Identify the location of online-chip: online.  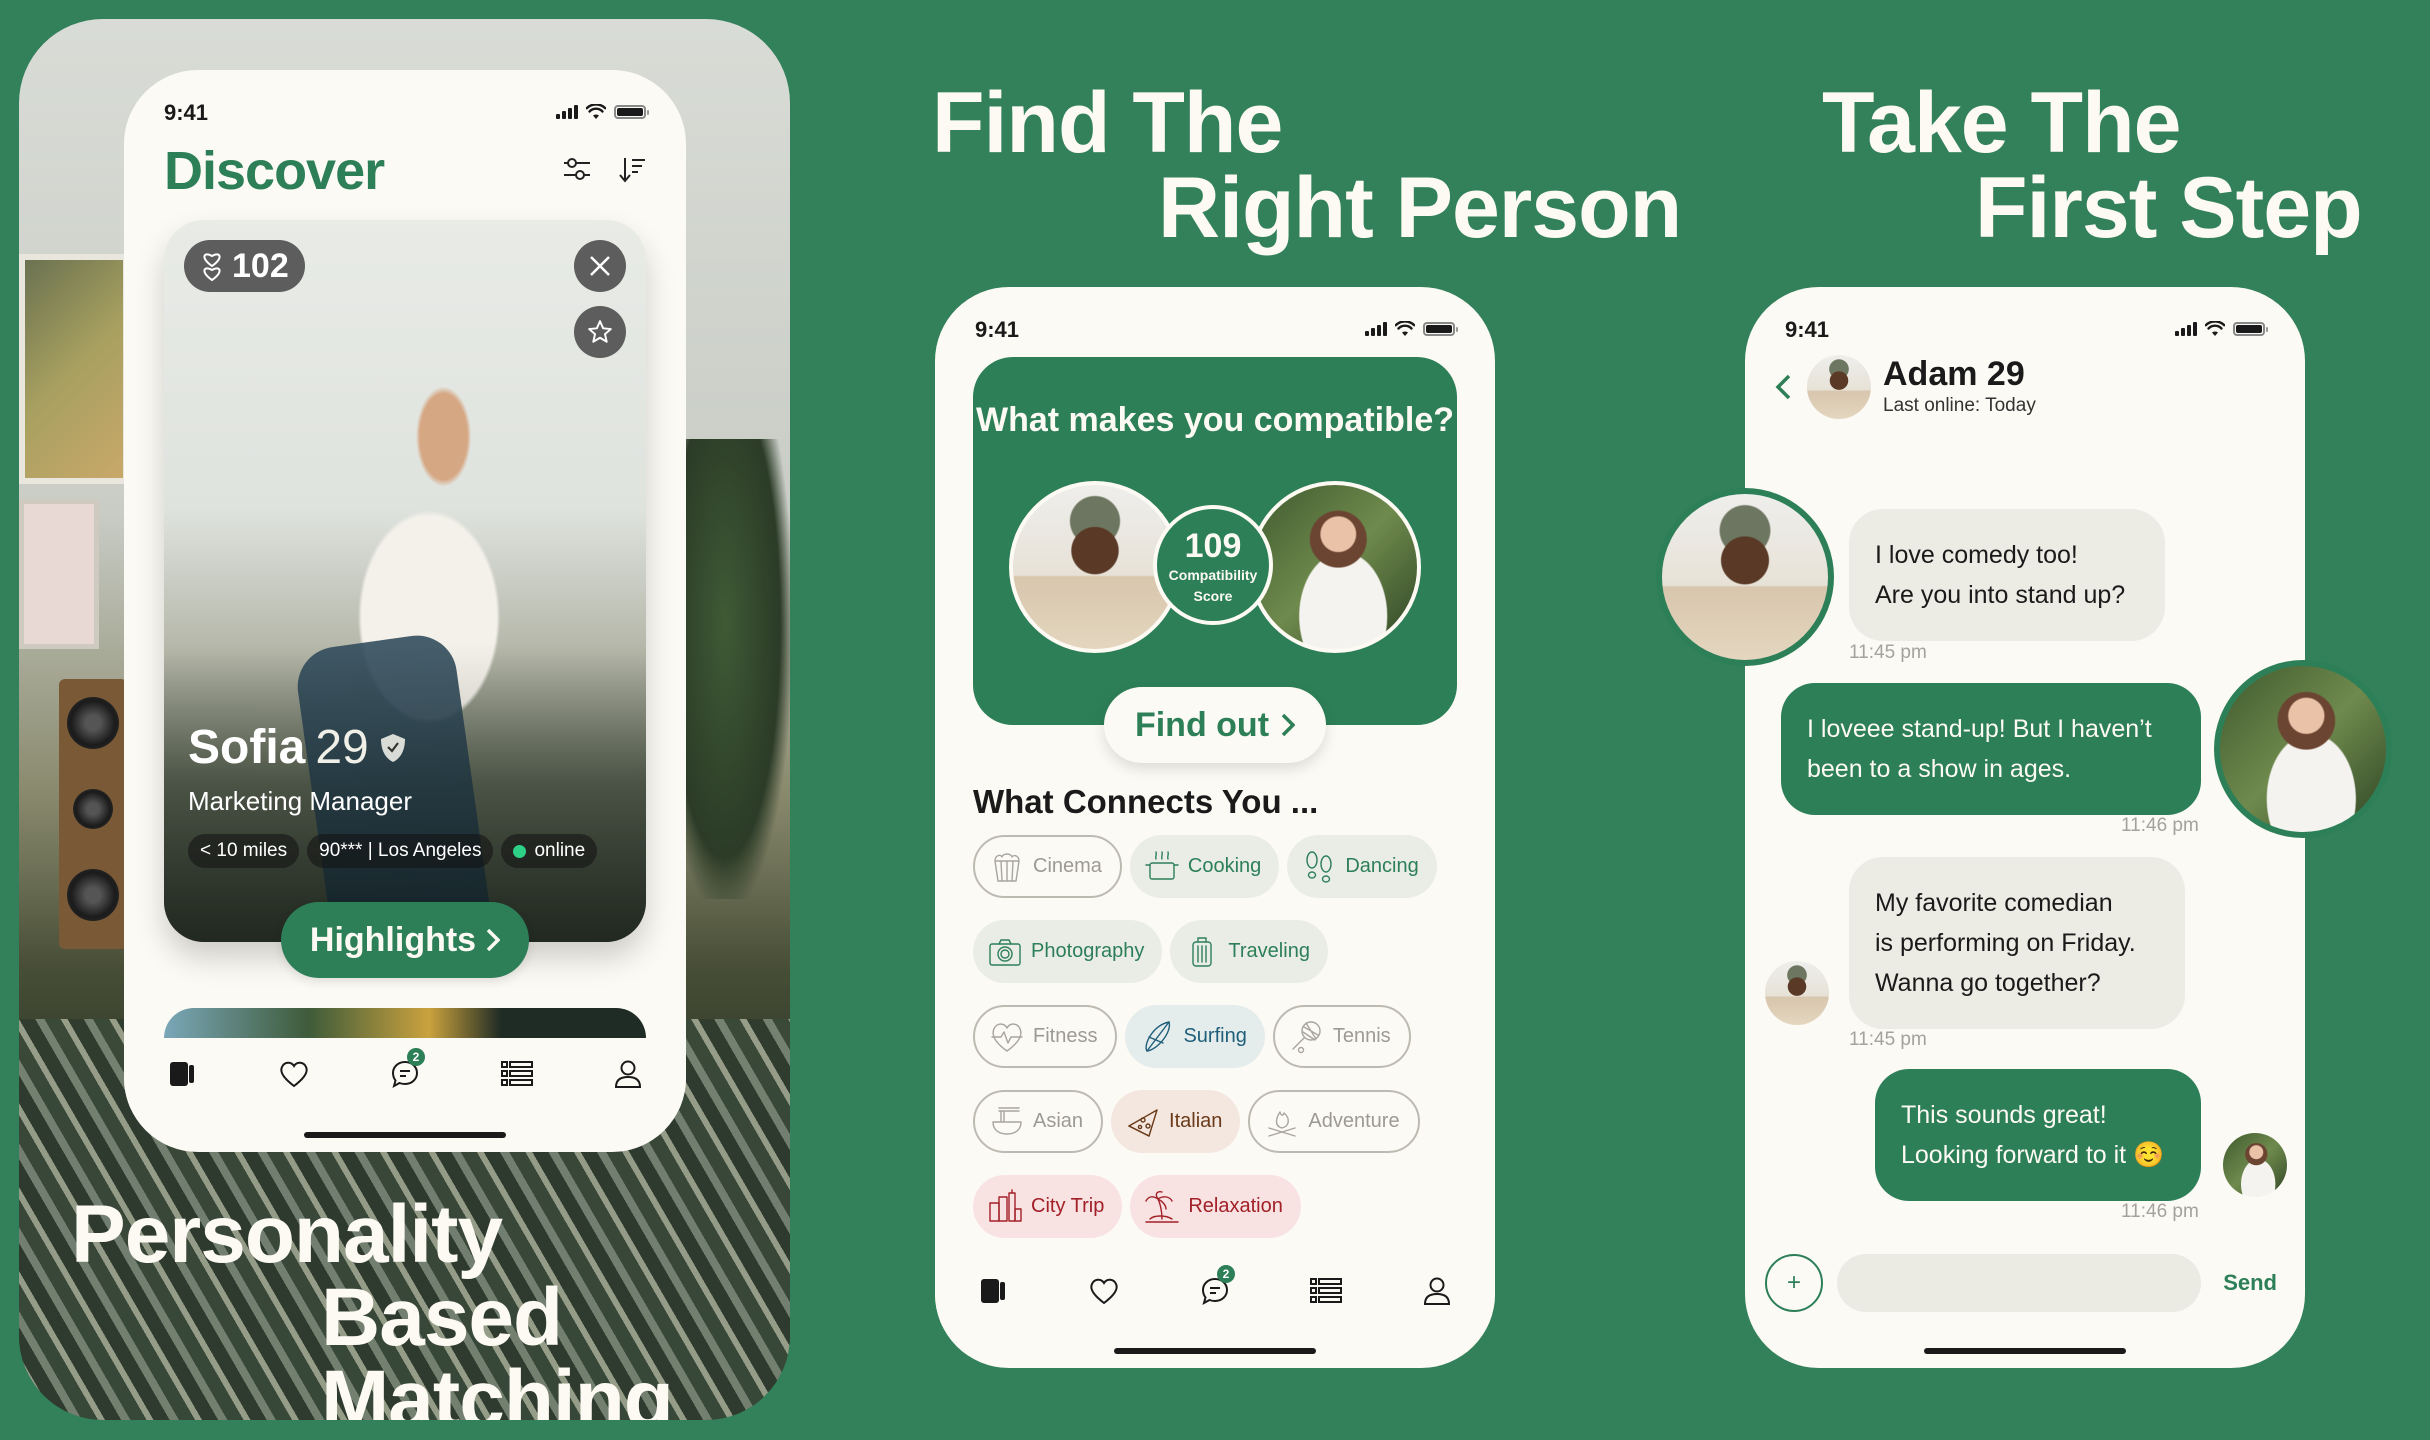
(549, 851).